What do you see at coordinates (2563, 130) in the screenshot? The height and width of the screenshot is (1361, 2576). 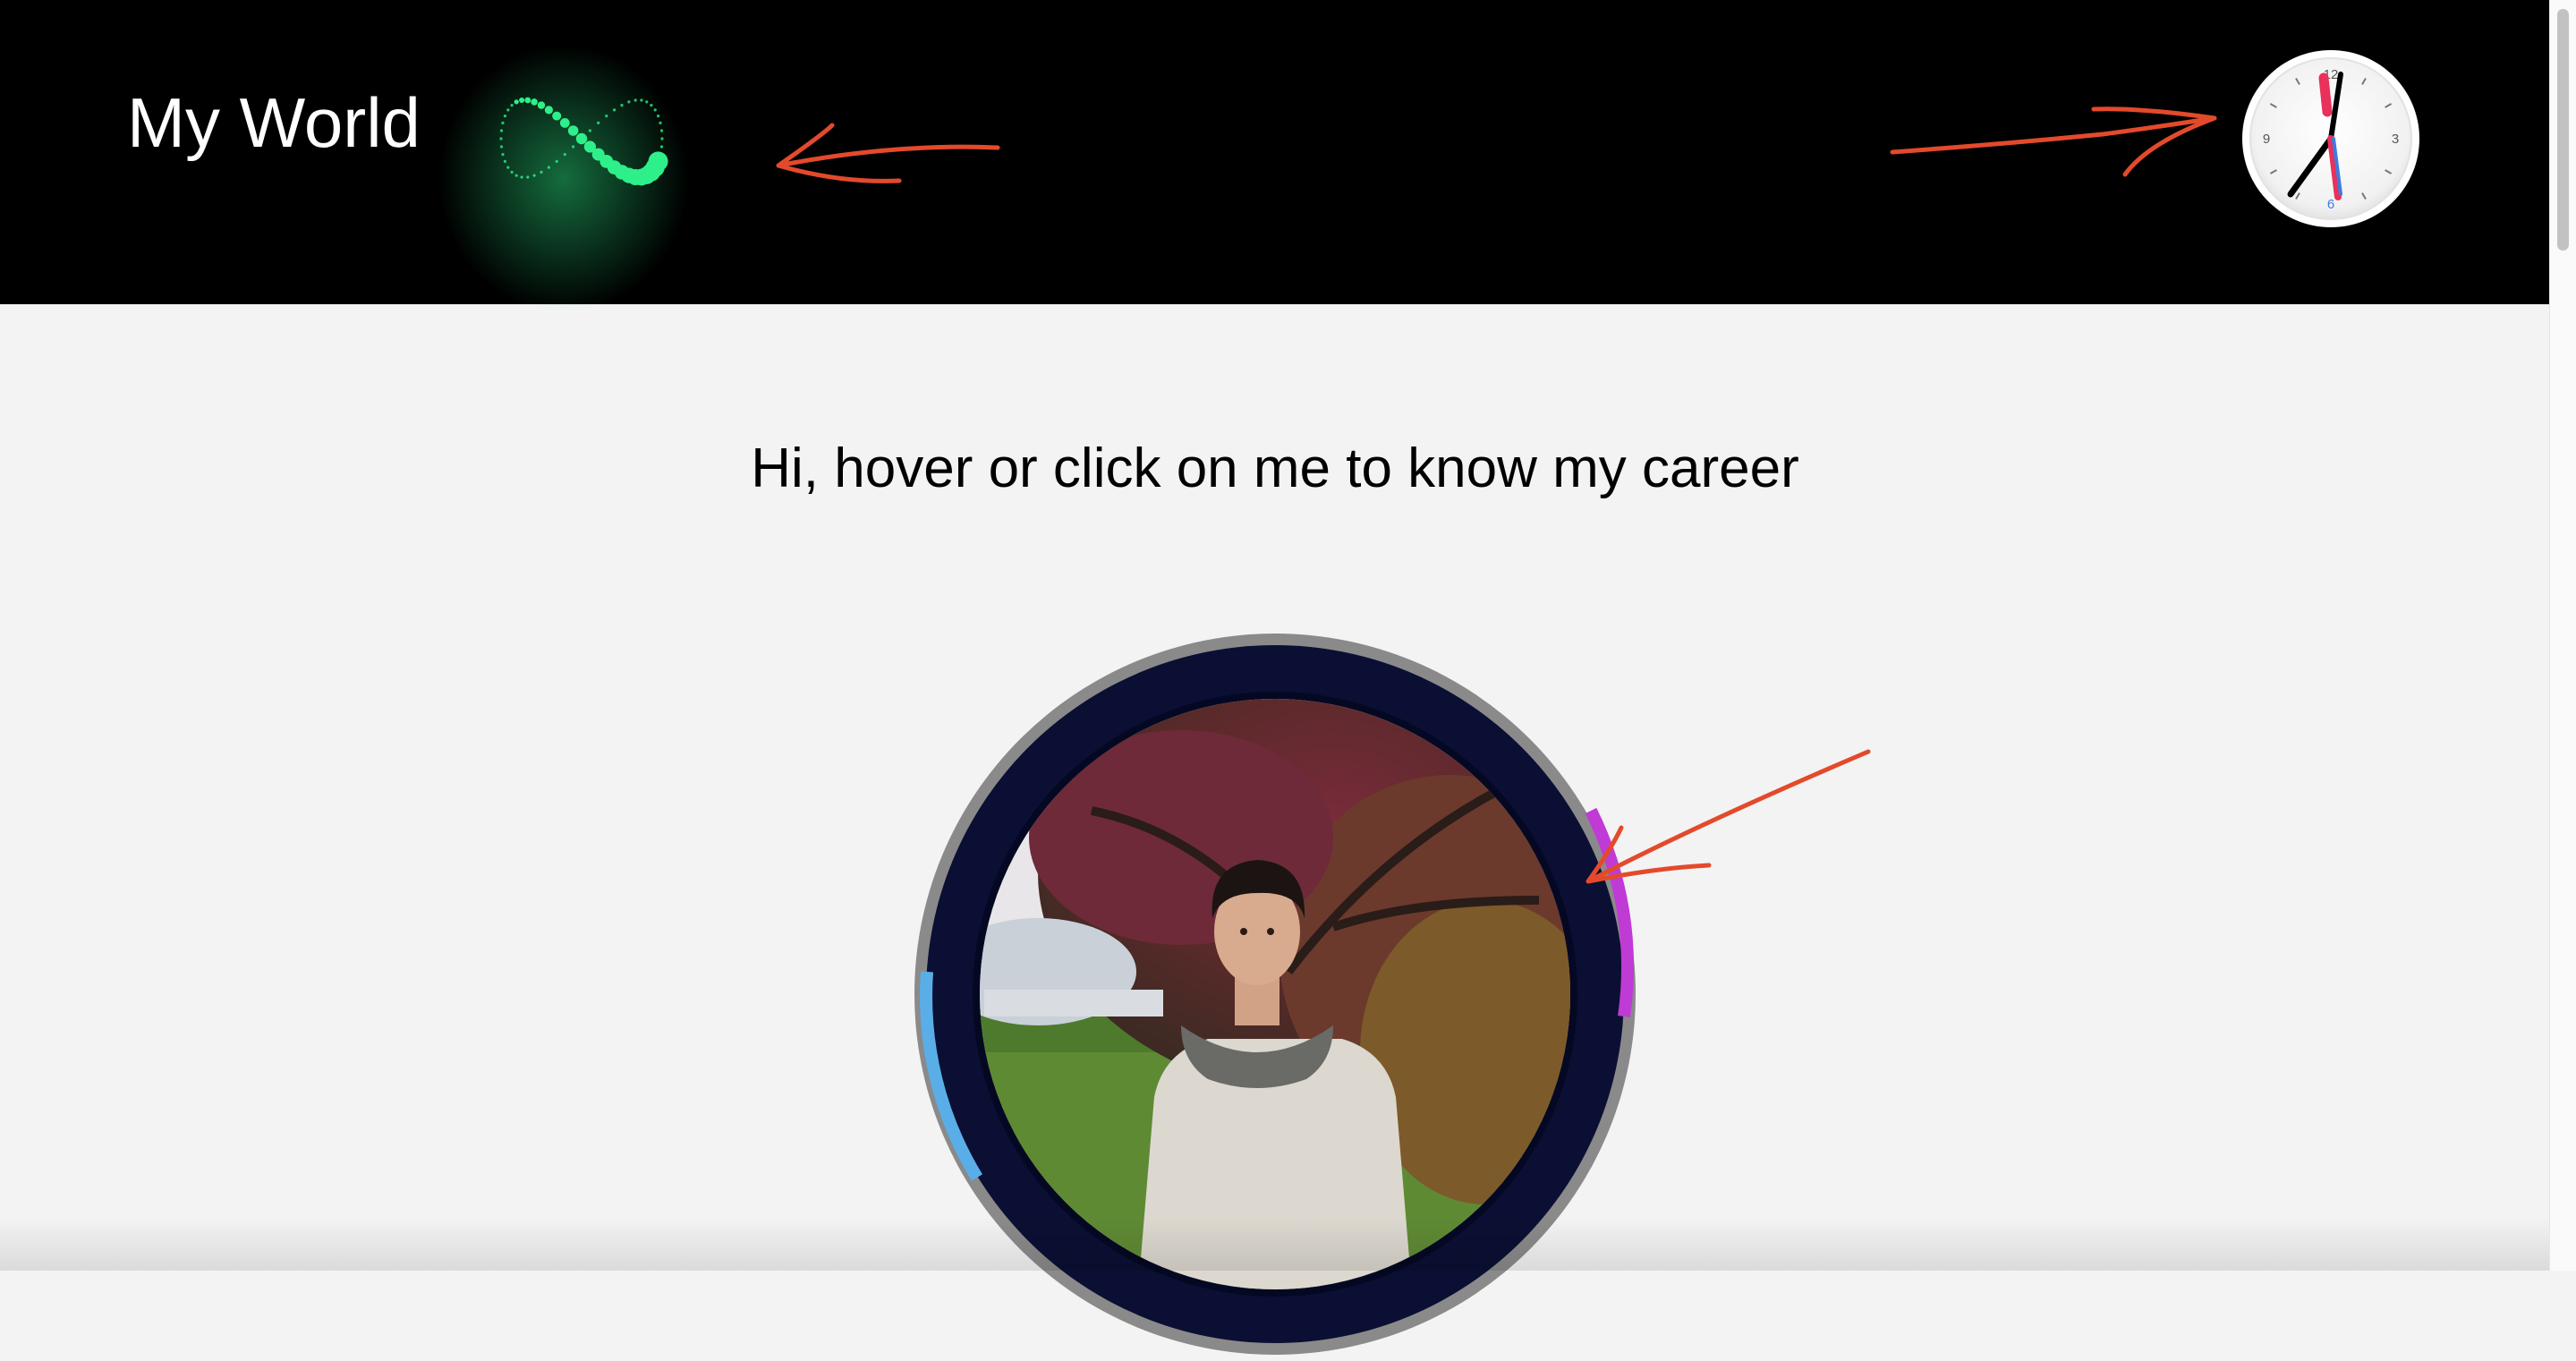 I see `scrollbar-thumb` at bounding box center [2563, 130].